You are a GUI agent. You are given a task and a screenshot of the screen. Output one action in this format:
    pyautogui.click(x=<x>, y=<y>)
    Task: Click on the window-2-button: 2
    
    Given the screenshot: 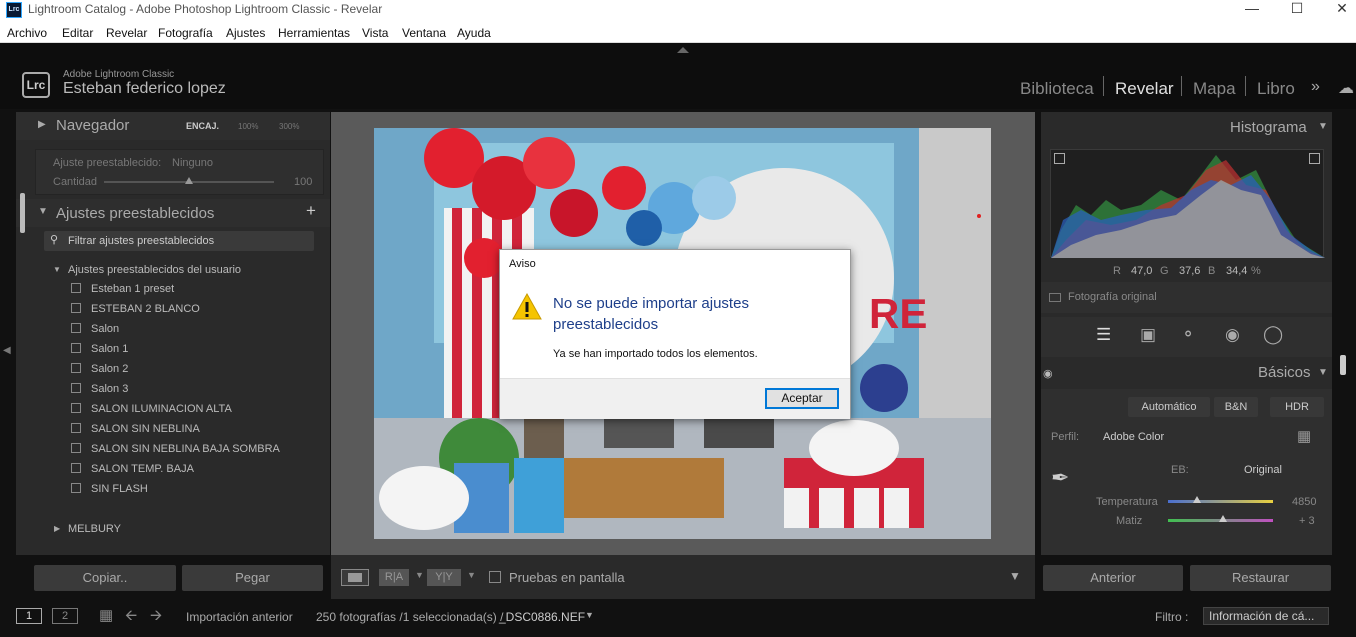 What is the action you would take?
    pyautogui.click(x=65, y=616)
    